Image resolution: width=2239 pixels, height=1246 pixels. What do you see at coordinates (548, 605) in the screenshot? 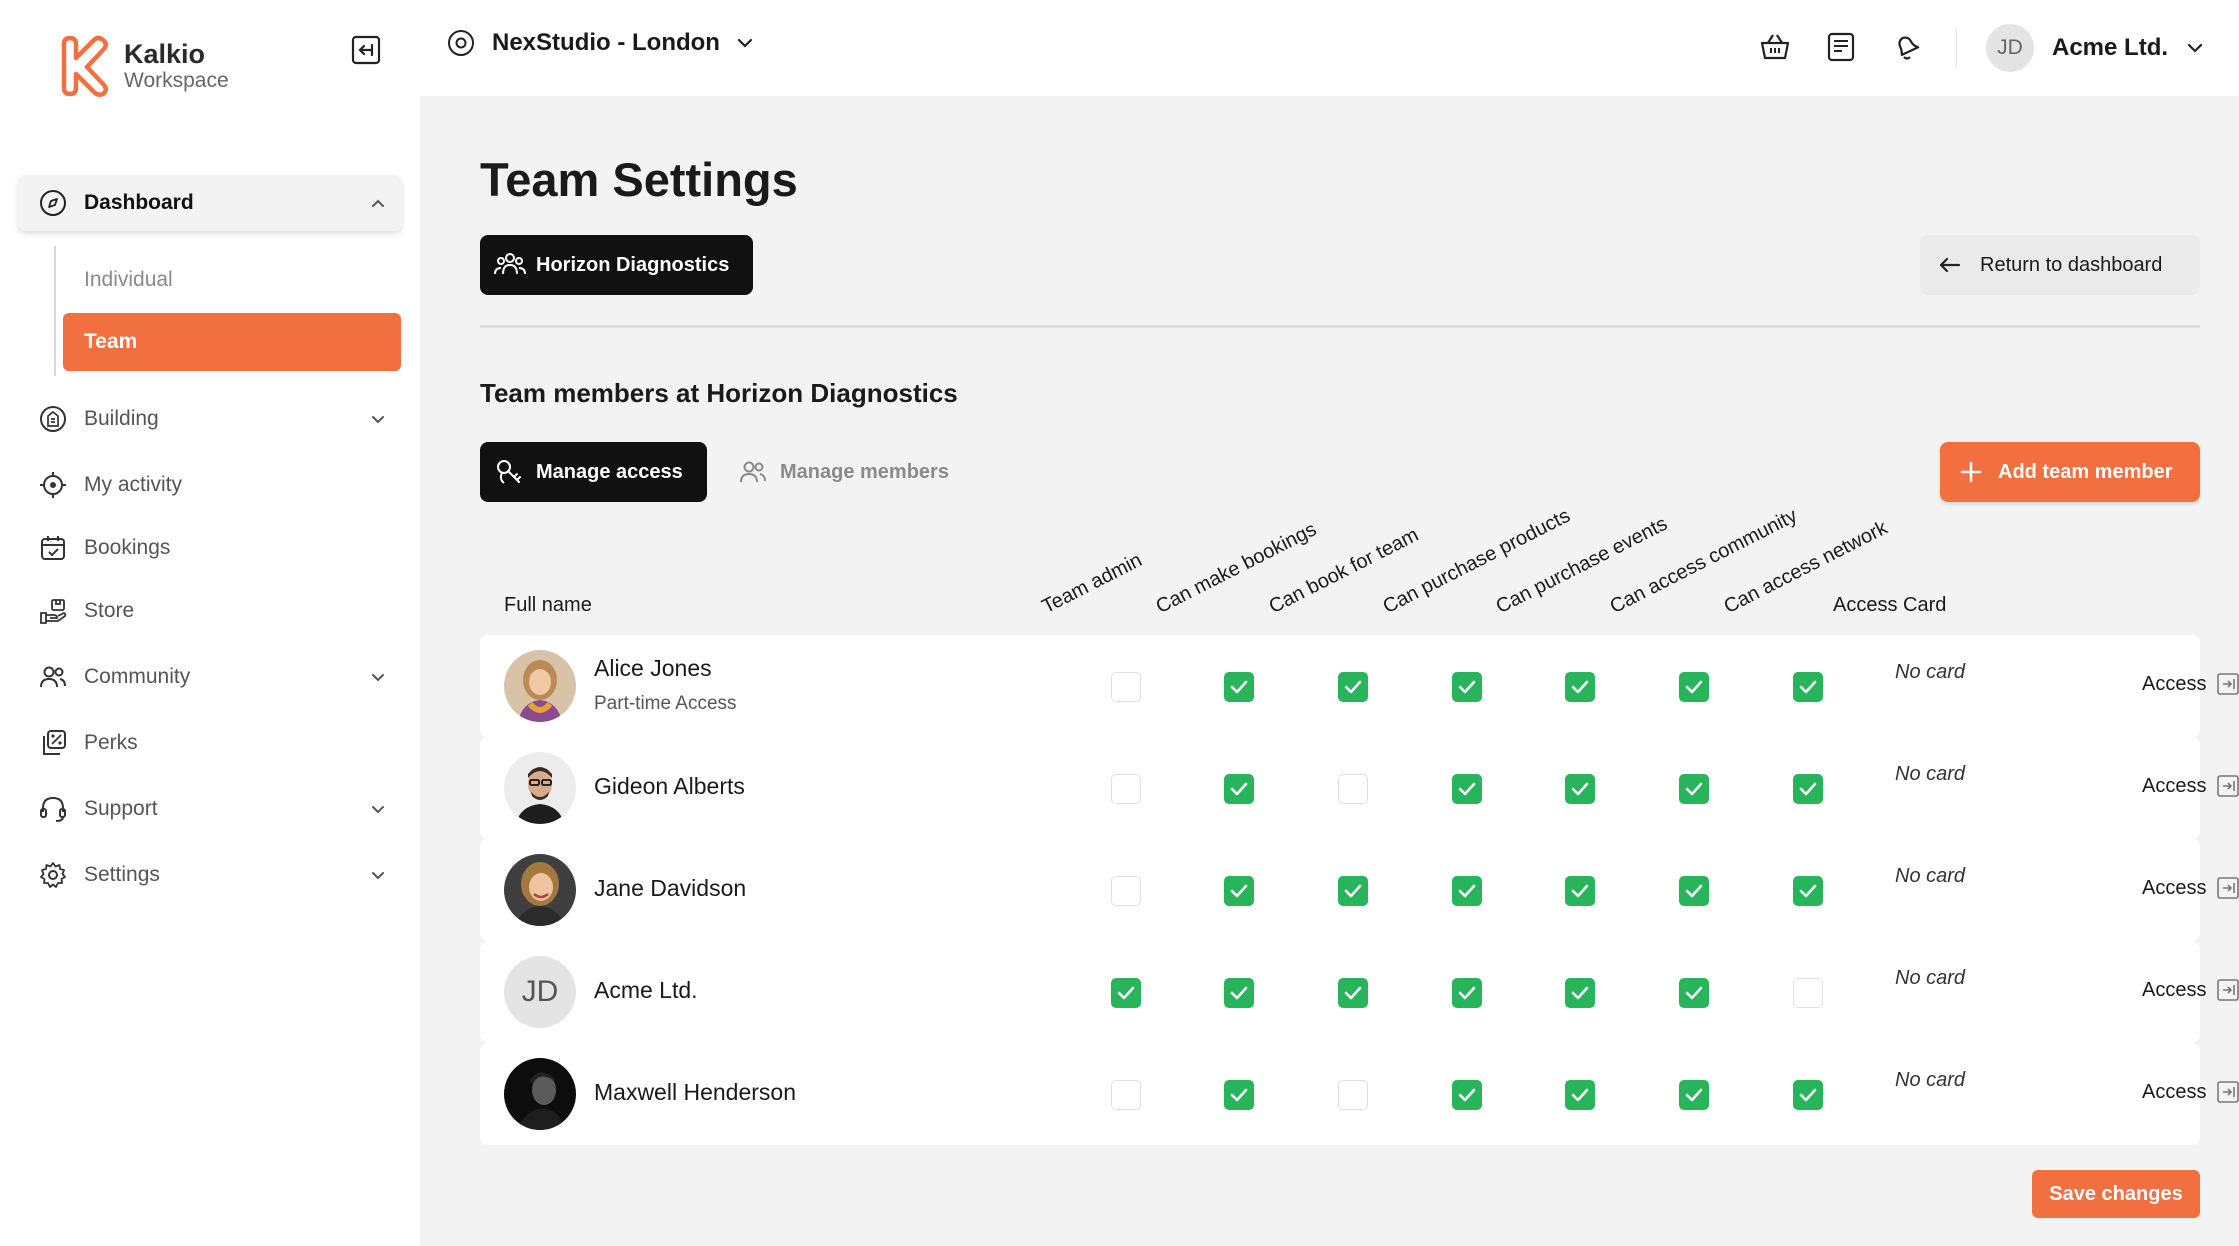
I see `column-header-full-name: Full name` at bounding box center [548, 605].